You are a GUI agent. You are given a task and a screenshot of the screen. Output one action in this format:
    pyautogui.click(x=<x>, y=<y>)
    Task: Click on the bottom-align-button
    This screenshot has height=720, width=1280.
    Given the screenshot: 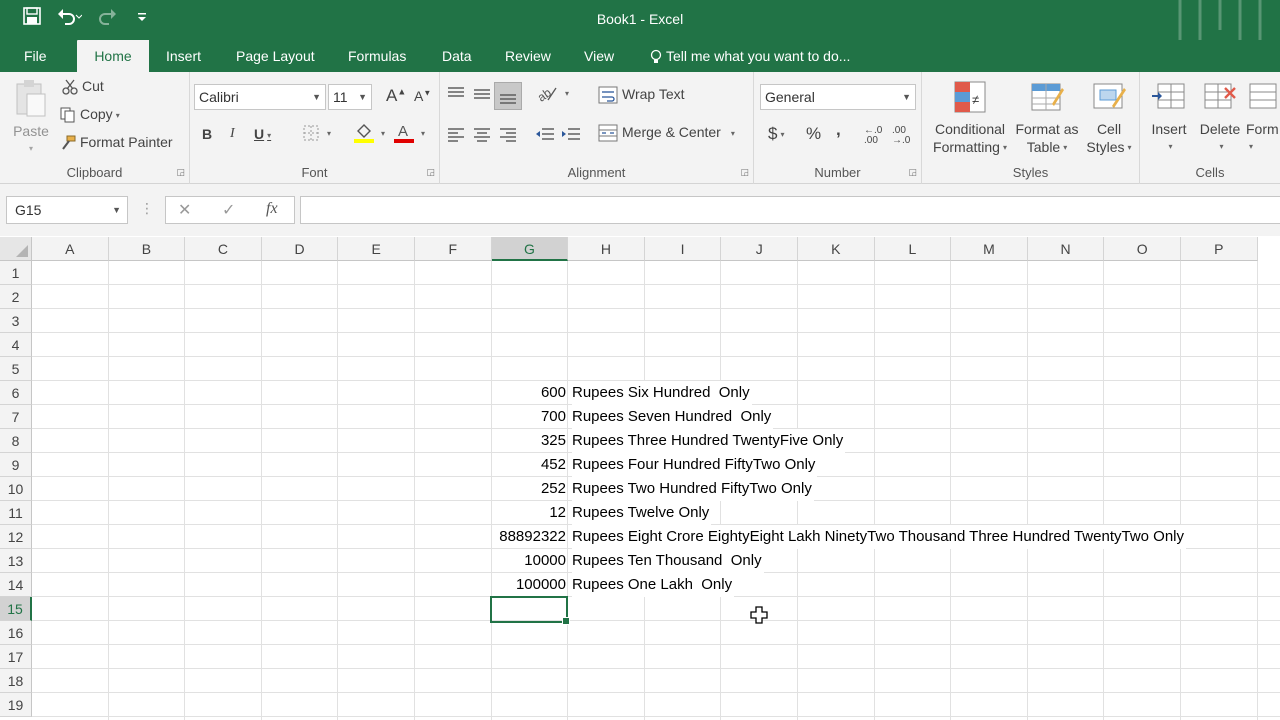 What is the action you would take?
    pyautogui.click(x=508, y=96)
    